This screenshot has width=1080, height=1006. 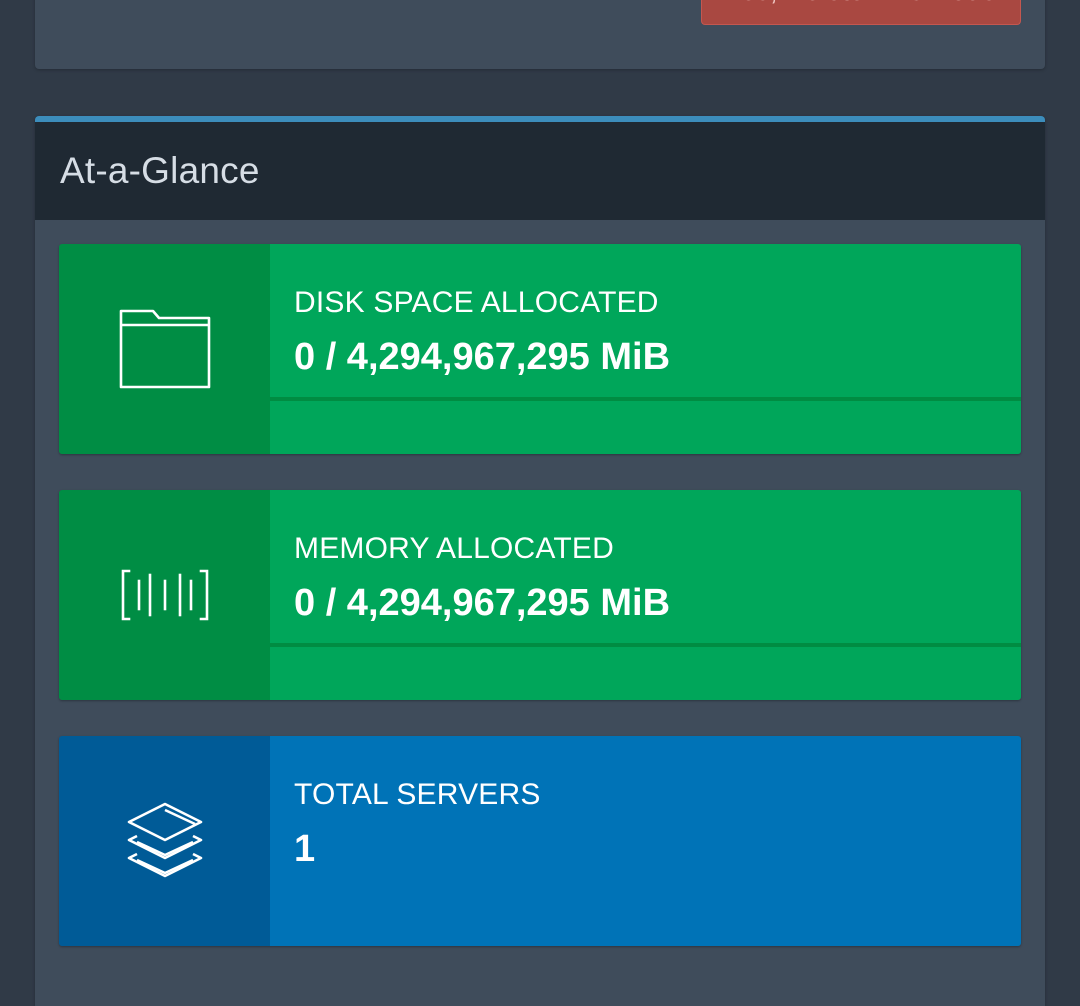 I want to click on layers-icon, so click(x=164, y=841).